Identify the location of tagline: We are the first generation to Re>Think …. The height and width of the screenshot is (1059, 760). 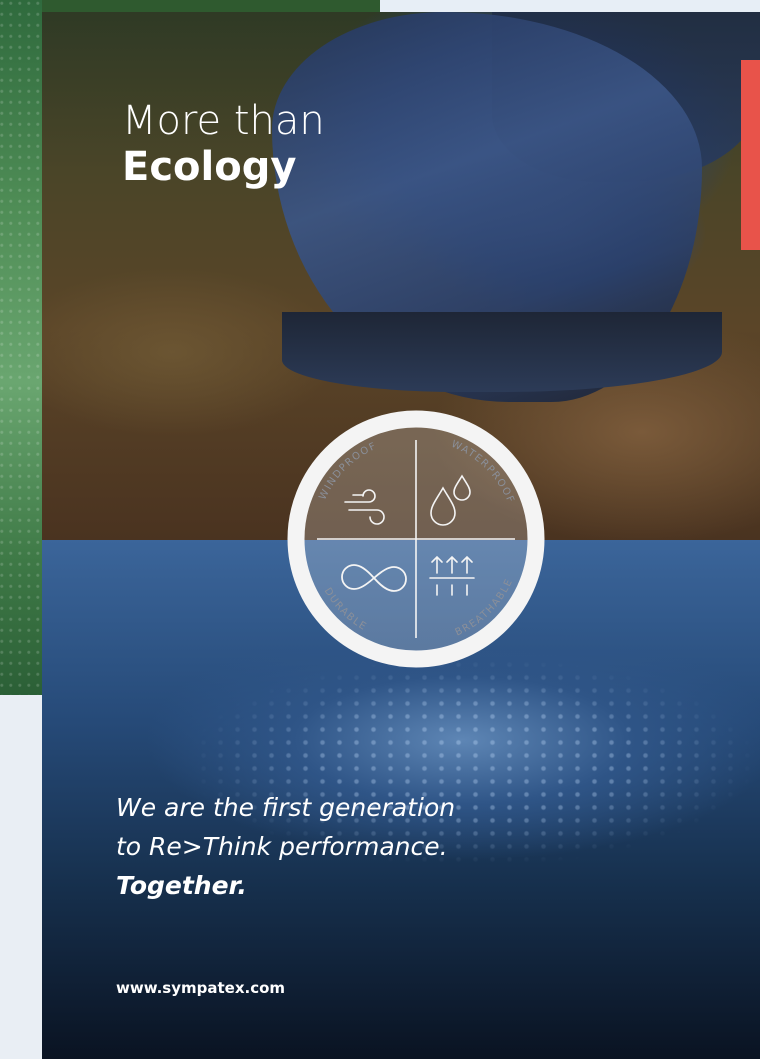
(285, 847).